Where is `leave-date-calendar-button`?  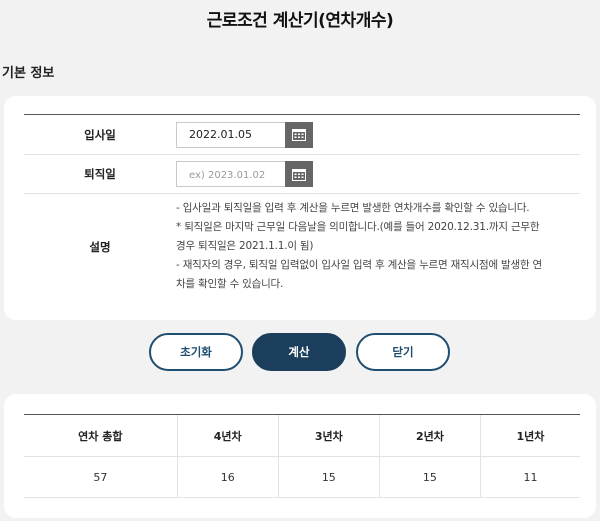 leave-date-calendar-button is located at coordinates (299, 174).